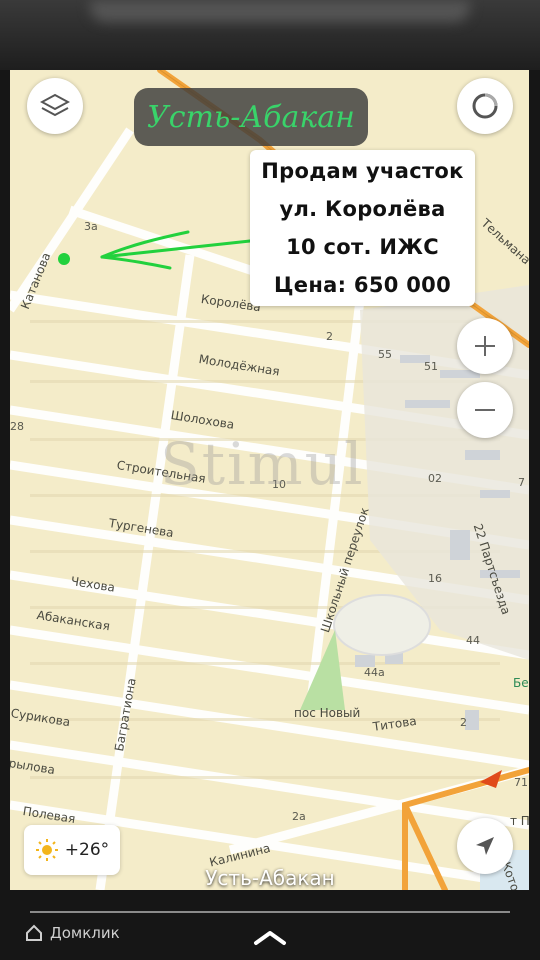  I want to click on navigation-arrow-icon, so click(485, 846).